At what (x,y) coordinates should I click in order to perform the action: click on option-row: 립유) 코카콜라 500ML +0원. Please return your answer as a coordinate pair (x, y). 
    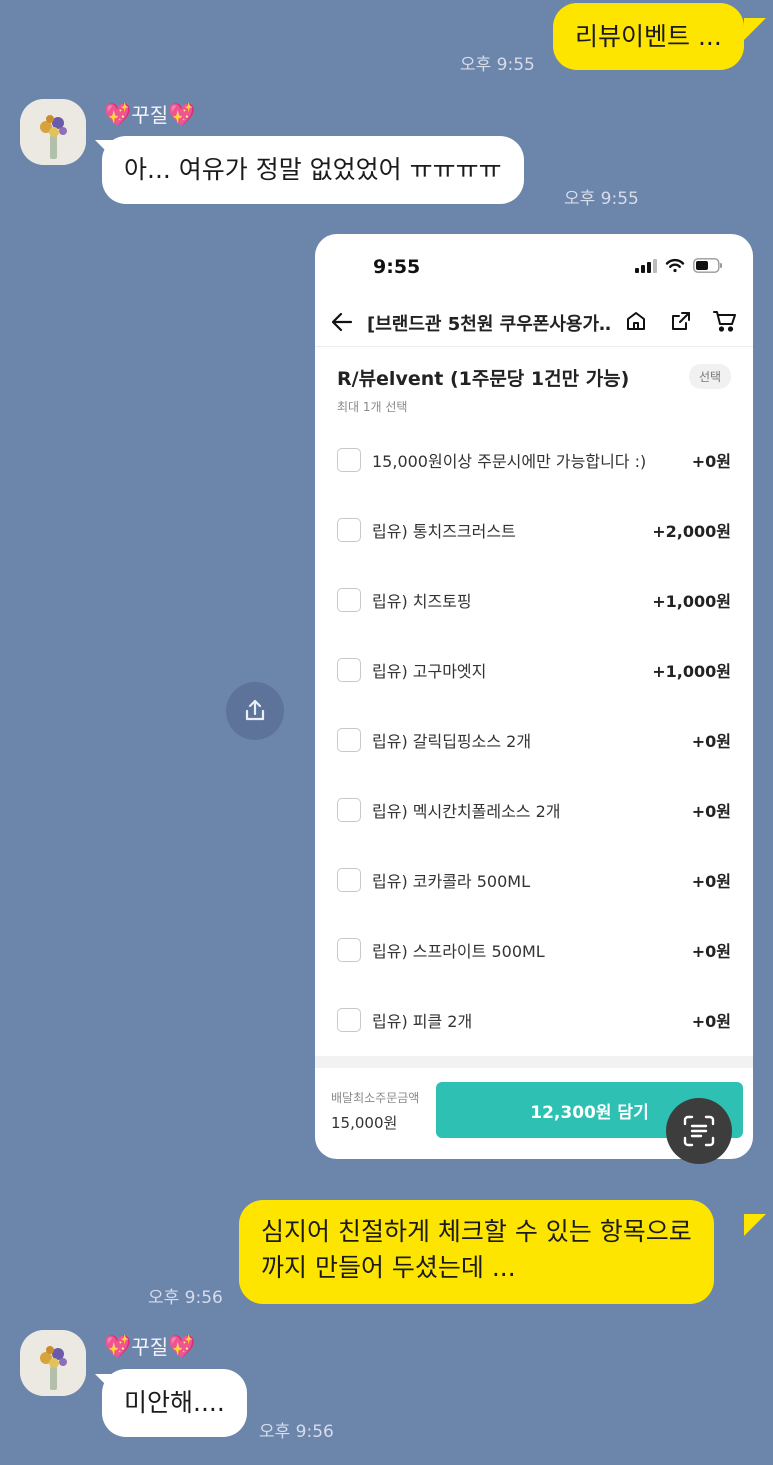
    Looking at the image, I should click on (534, 880).